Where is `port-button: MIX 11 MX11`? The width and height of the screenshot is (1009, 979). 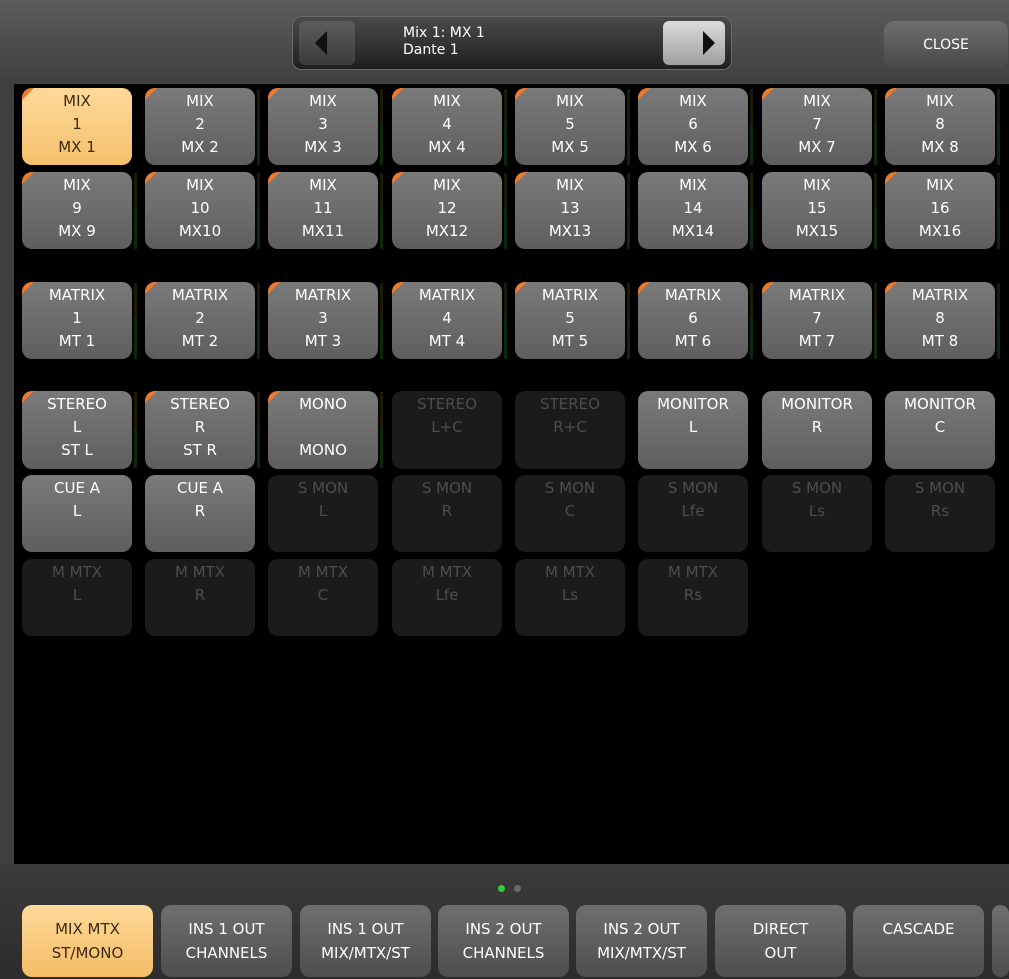 port-button: MIX 11 MX11 is located at coordinates (323, 210).